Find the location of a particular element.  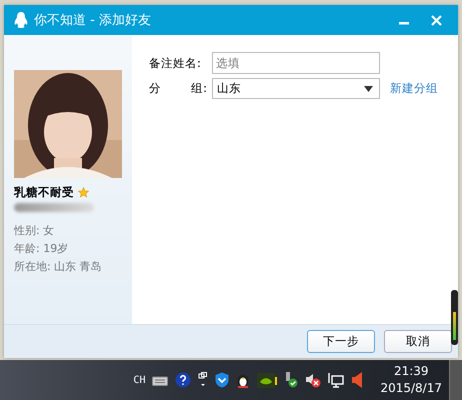

language-indicator: CH is located at coordinates (139, 380).